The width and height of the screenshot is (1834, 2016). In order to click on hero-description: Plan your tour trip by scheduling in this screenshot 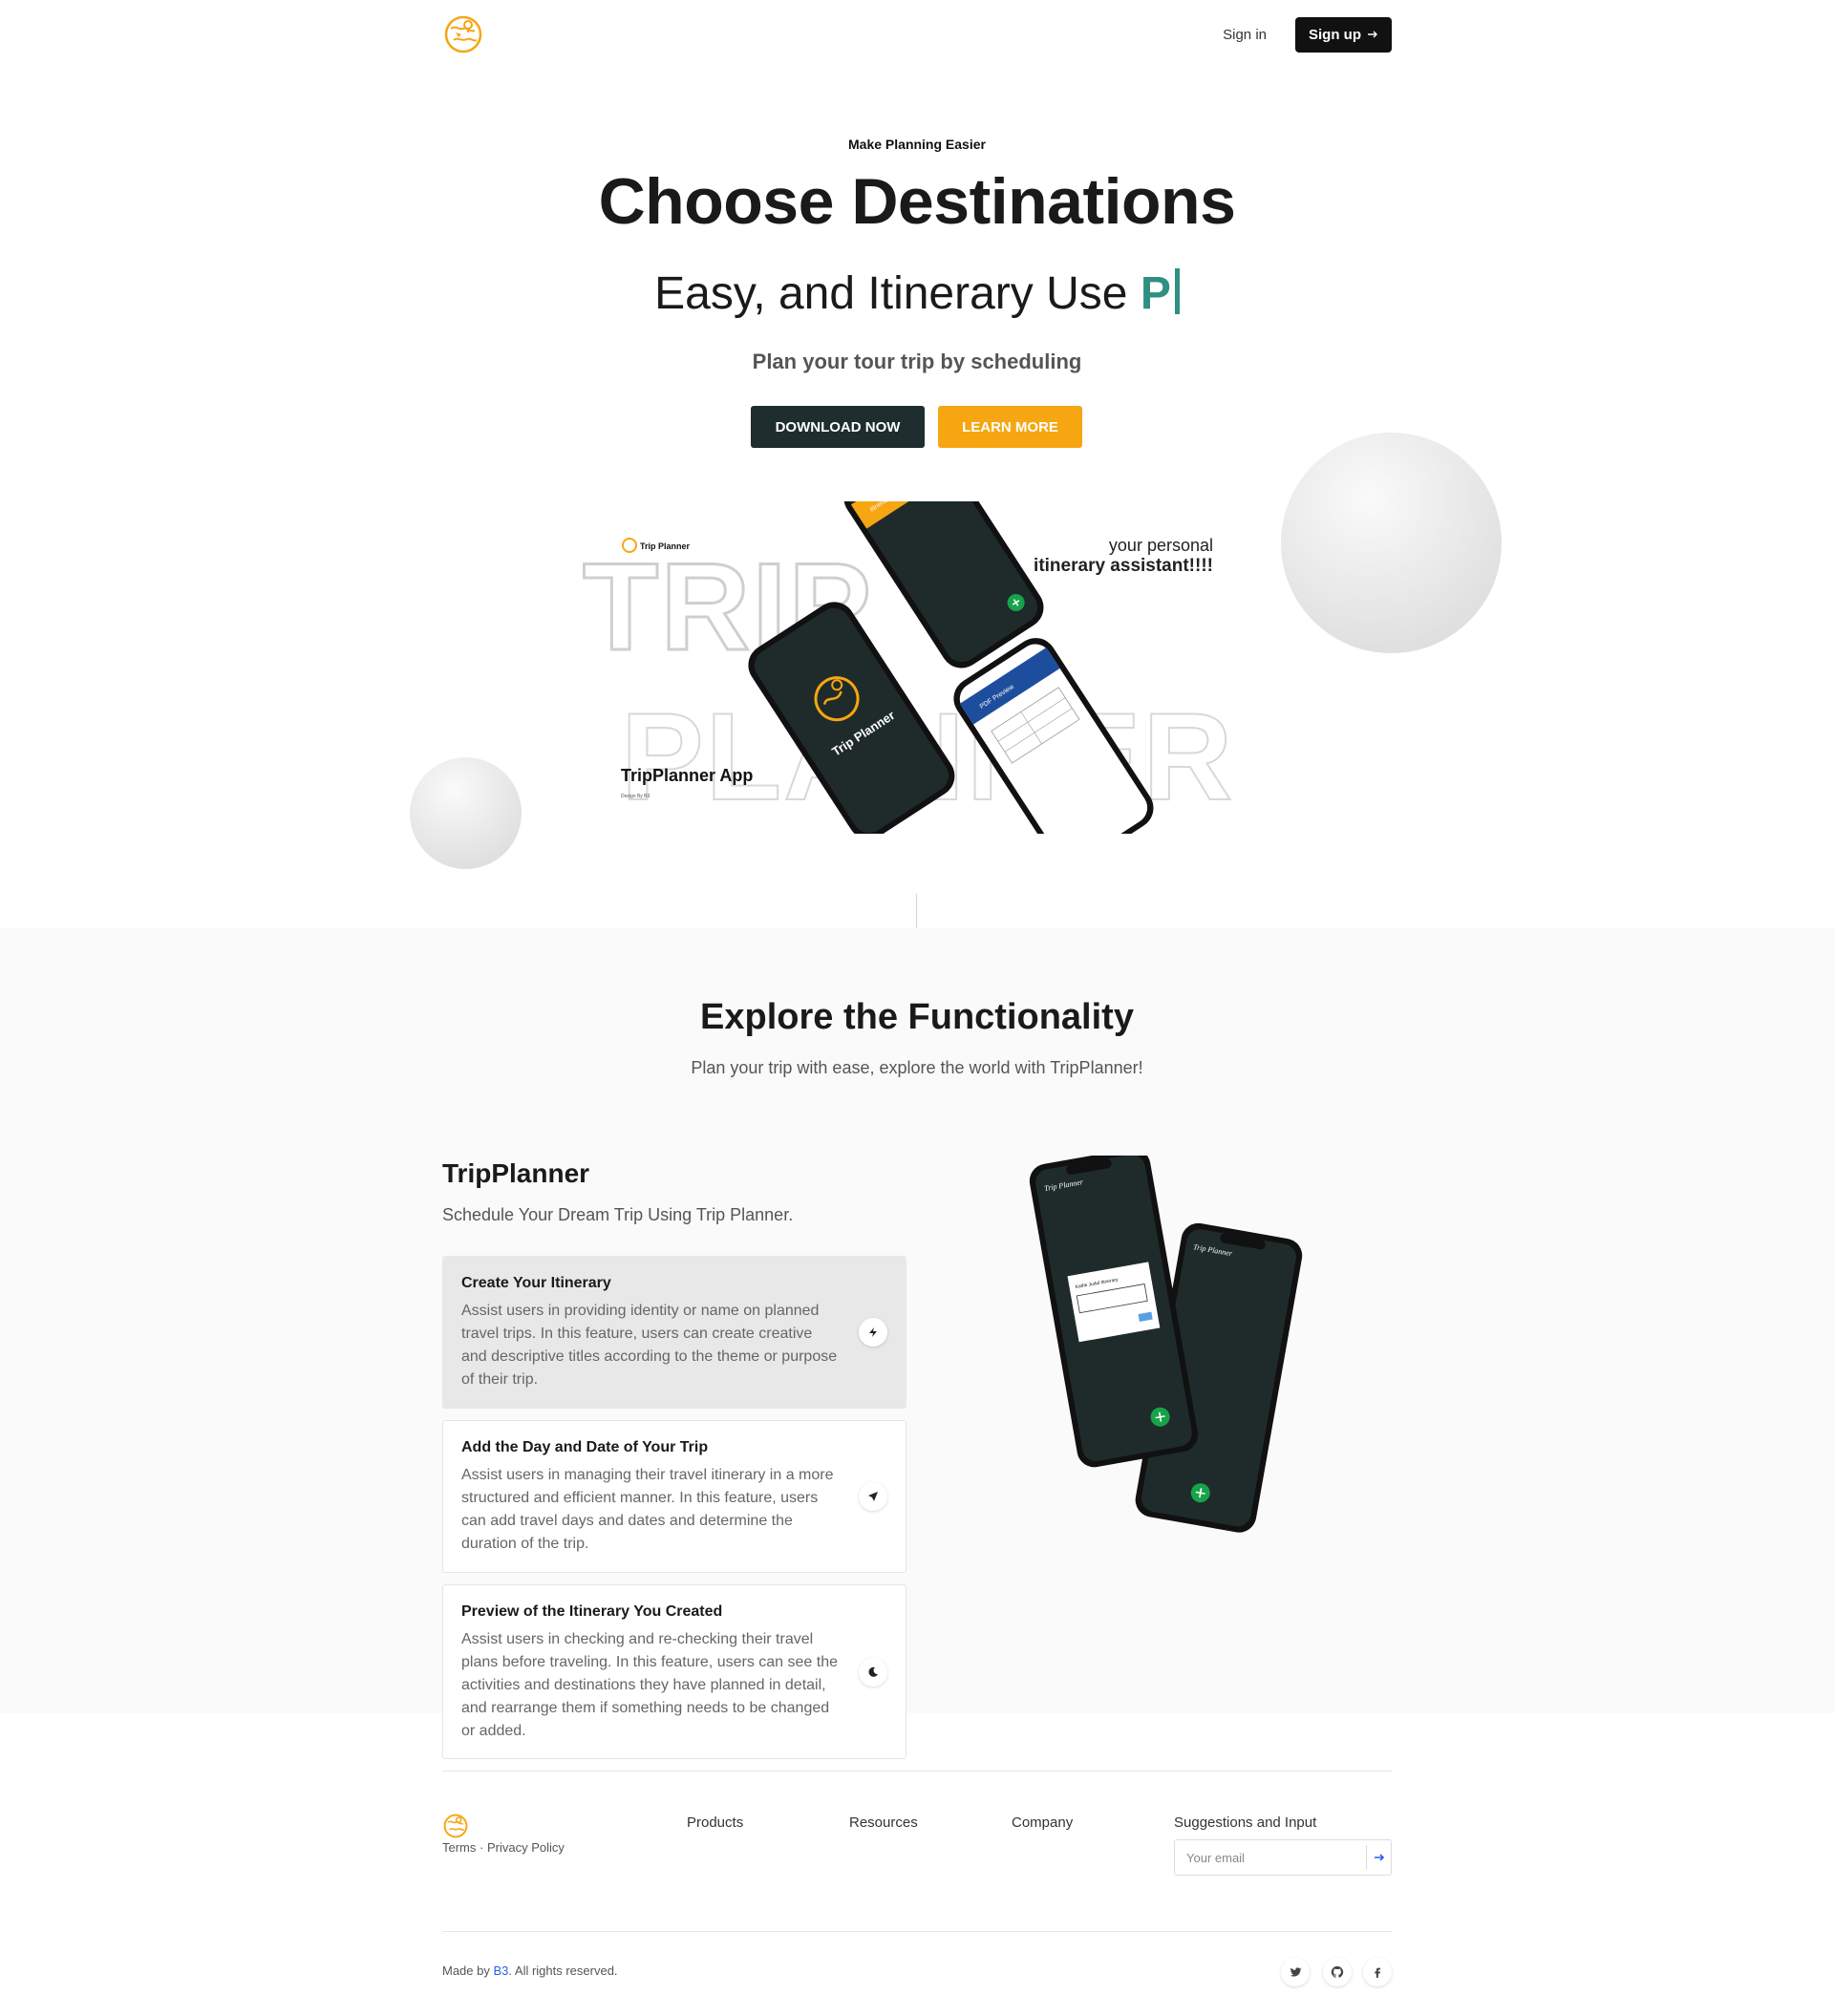, I will do `click(917, 361)`.